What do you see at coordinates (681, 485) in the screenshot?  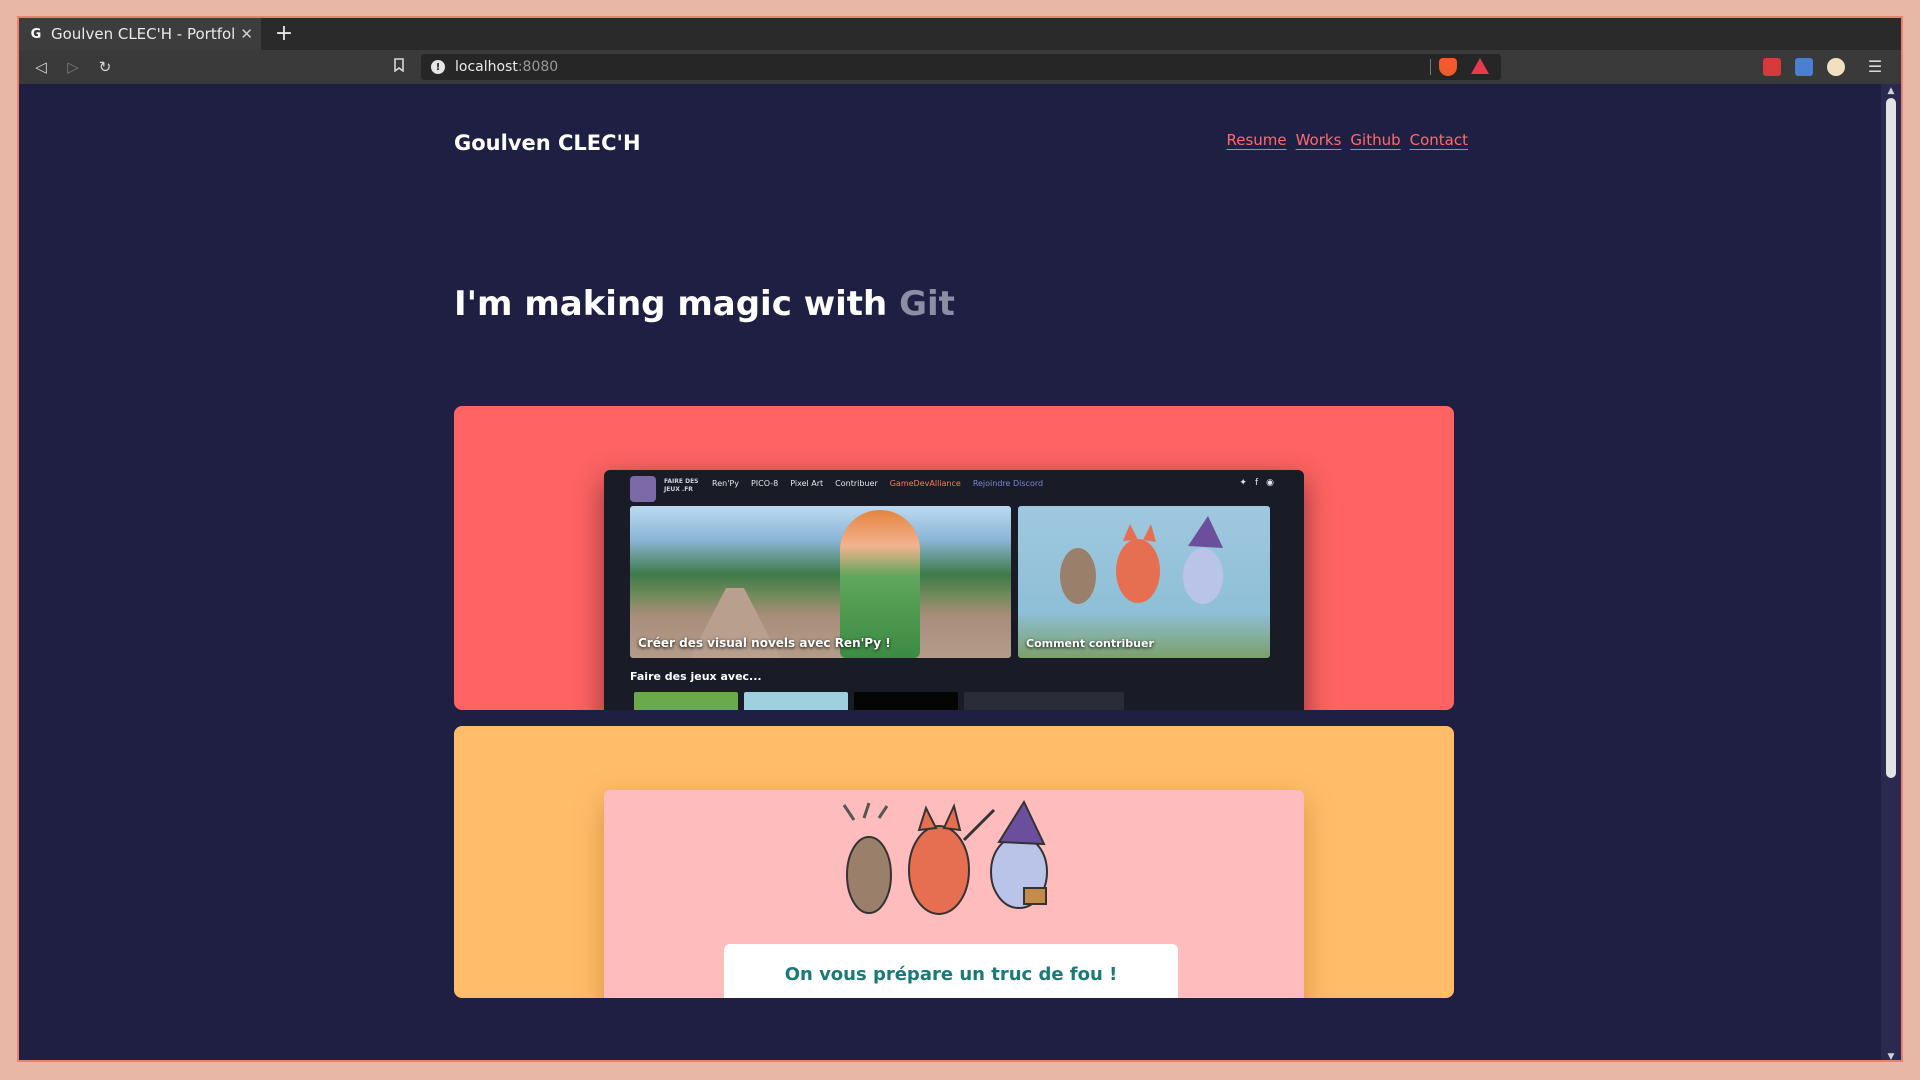 I see `mock-logo-text: FAIRE DES JEUX .FR` at bounding box center [681, 485].